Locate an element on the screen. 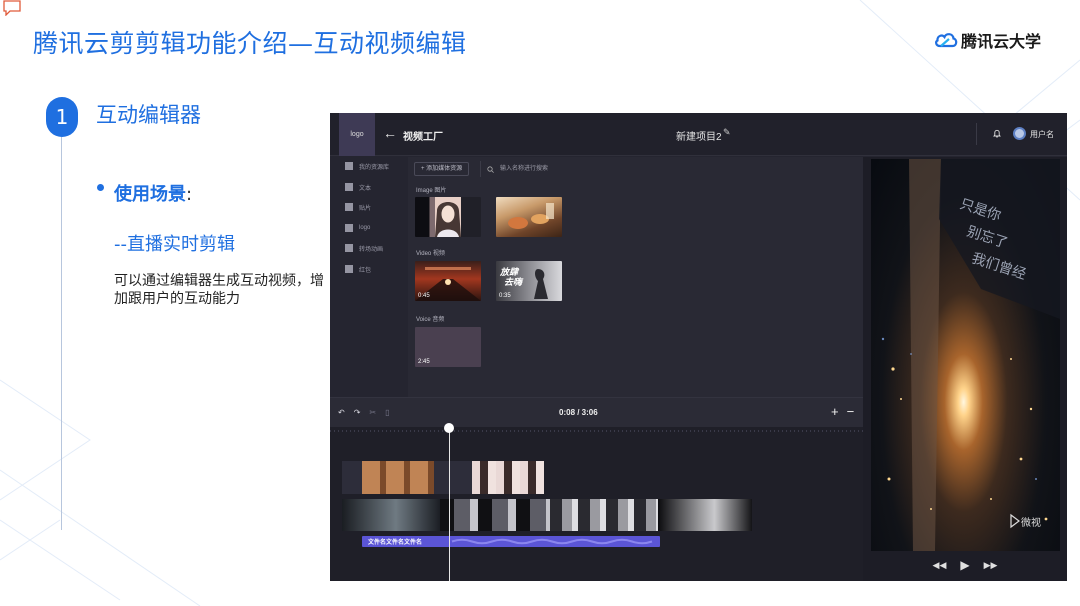 The width and height of the screenshot is (1080, 606). preview-video-frame: 只是你 别忘了 我们曾经 微视 is located at coordinates (965, 355).